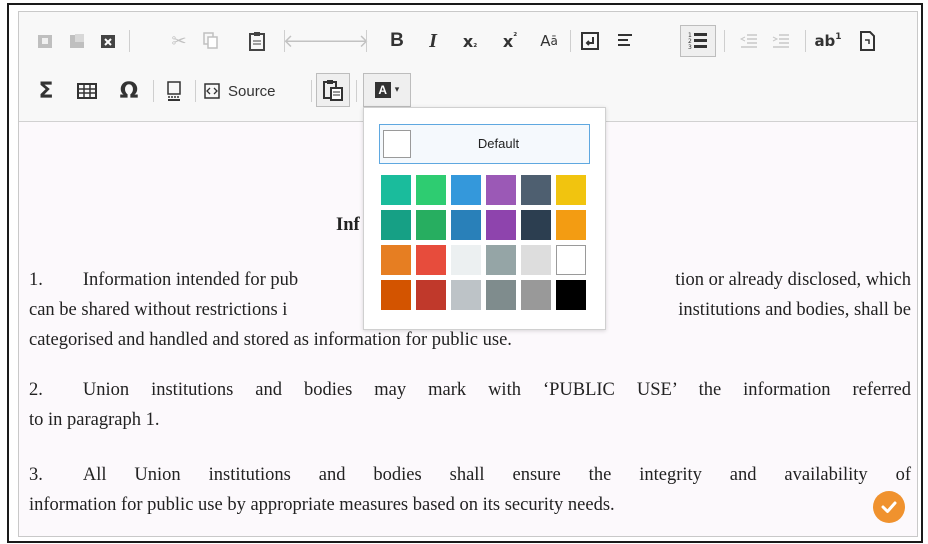  What do you see at coordinates (307, 41) in the screenshot?
I see `undo-icon: 🡐` at bounding box center [307, 41].